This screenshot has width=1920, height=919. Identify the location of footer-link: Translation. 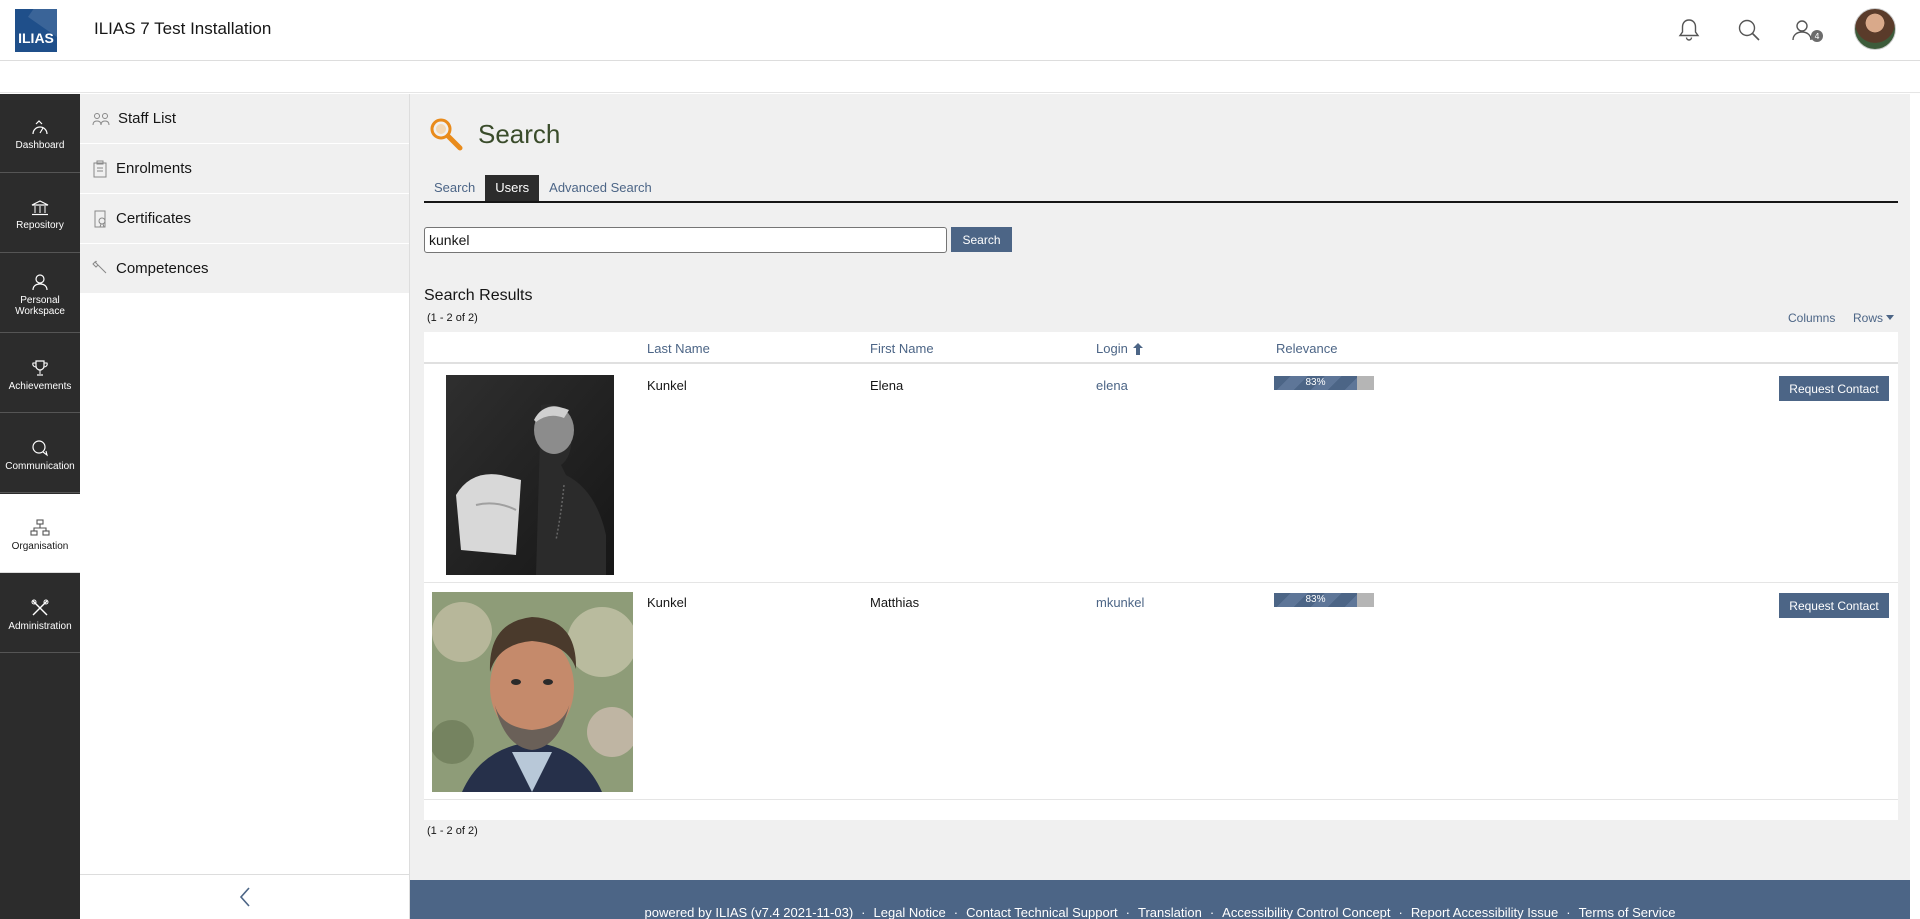
(1170, 912).